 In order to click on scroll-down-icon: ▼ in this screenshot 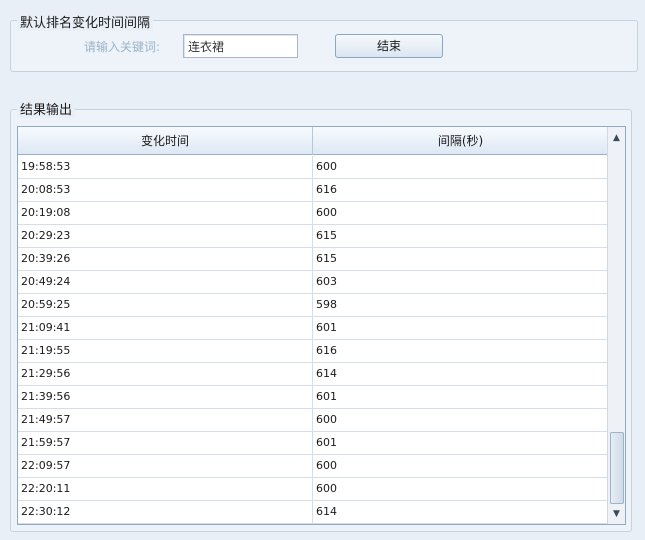, I will do `click(616, 513)`.